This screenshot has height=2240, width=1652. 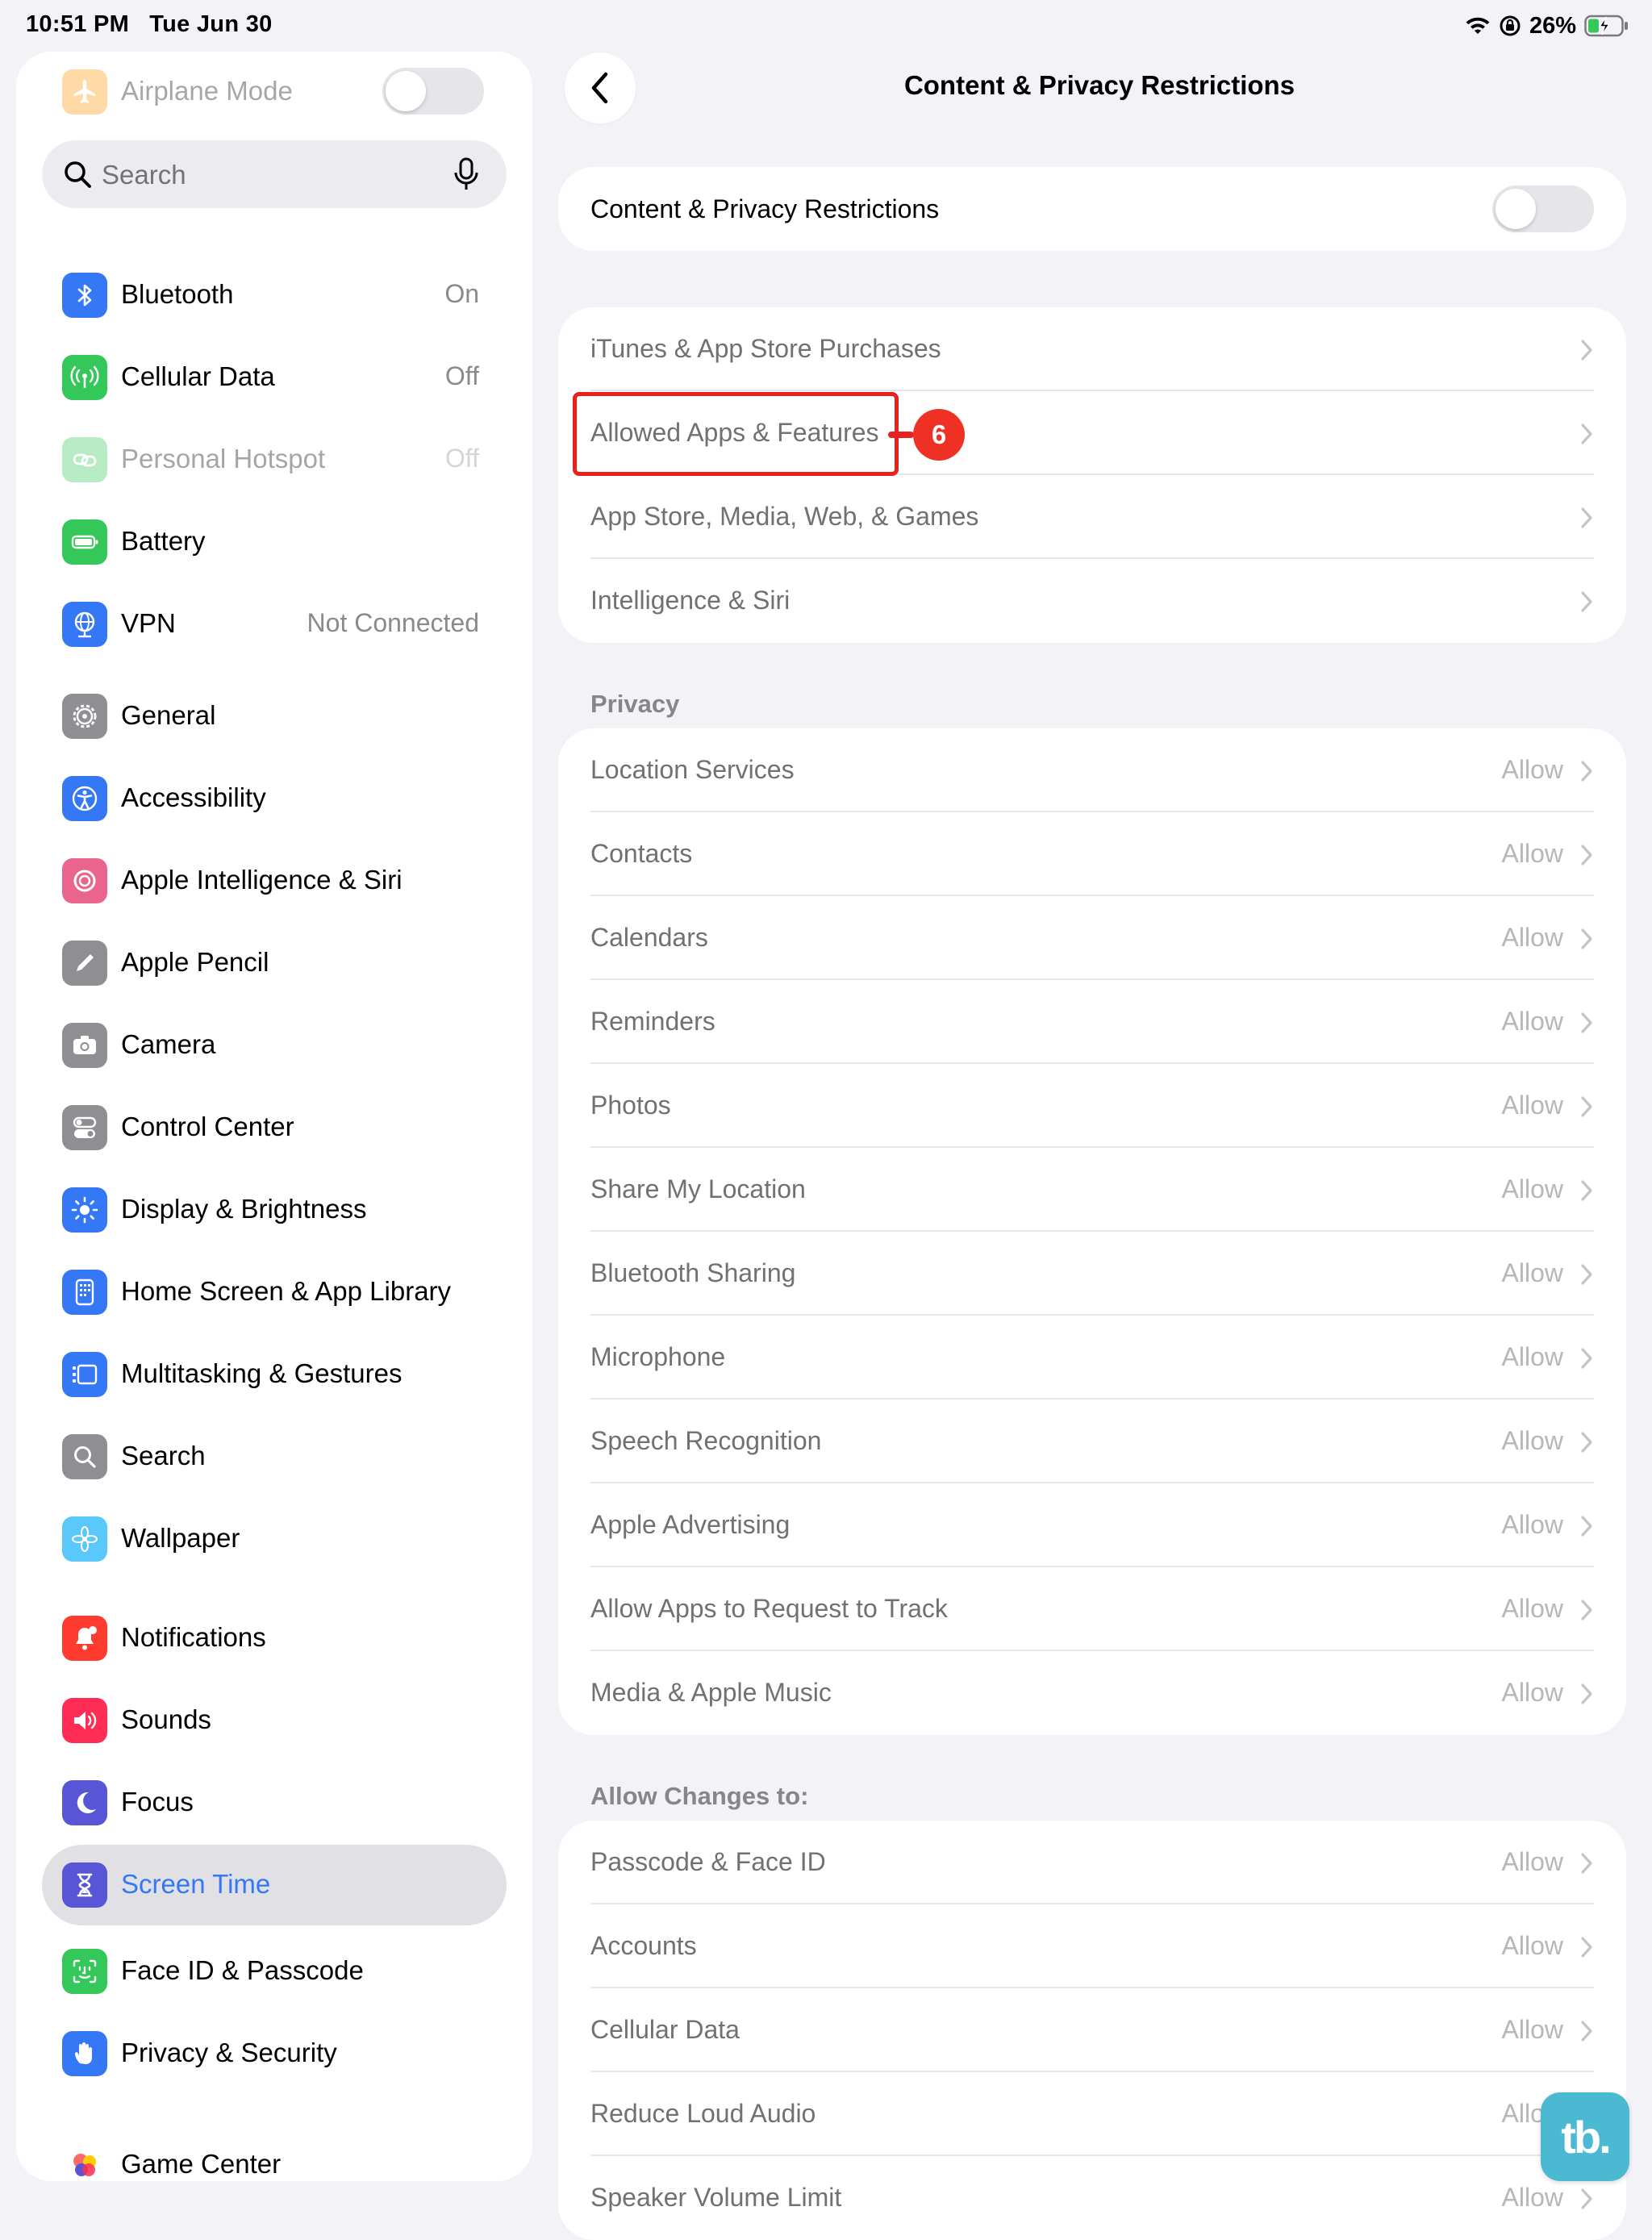 I want to click on row-label: Calendars, so click(x=649, y=937).